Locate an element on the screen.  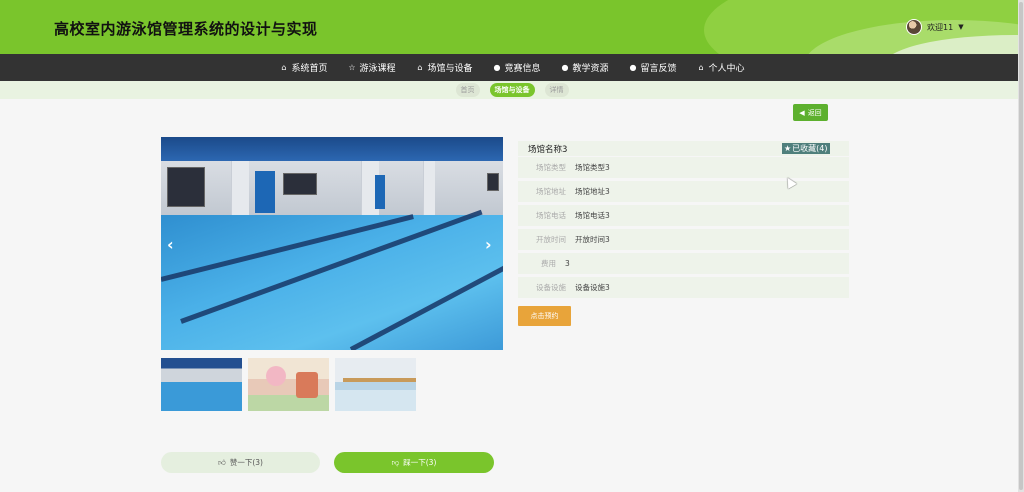
detail-row: 费用 3 is located at coordinates (683, 263).